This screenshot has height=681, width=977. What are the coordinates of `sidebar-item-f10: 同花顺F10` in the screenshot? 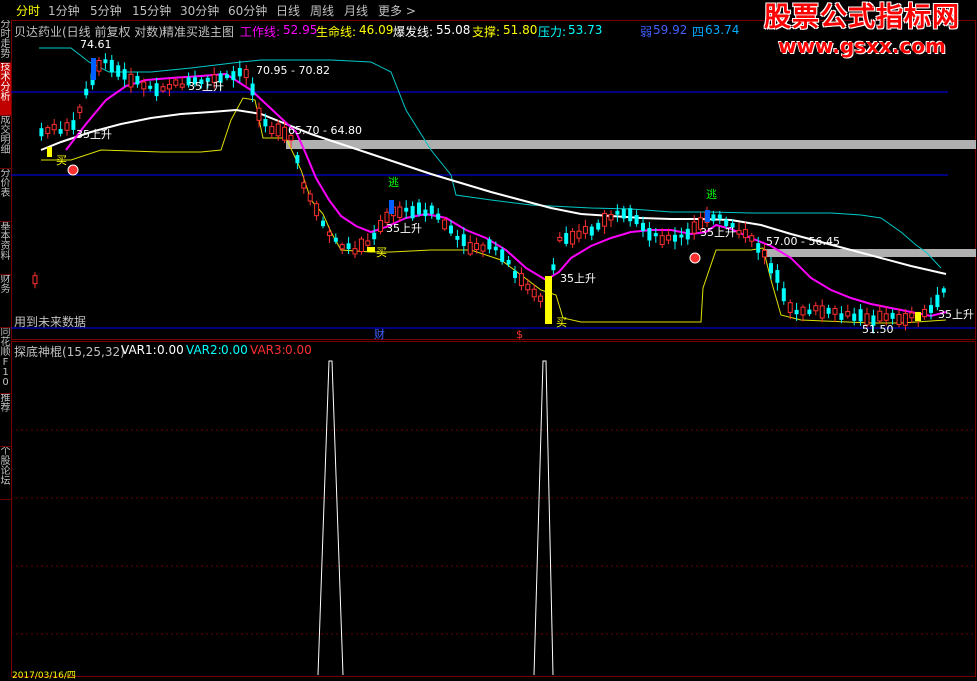 It's located at (5, 361).